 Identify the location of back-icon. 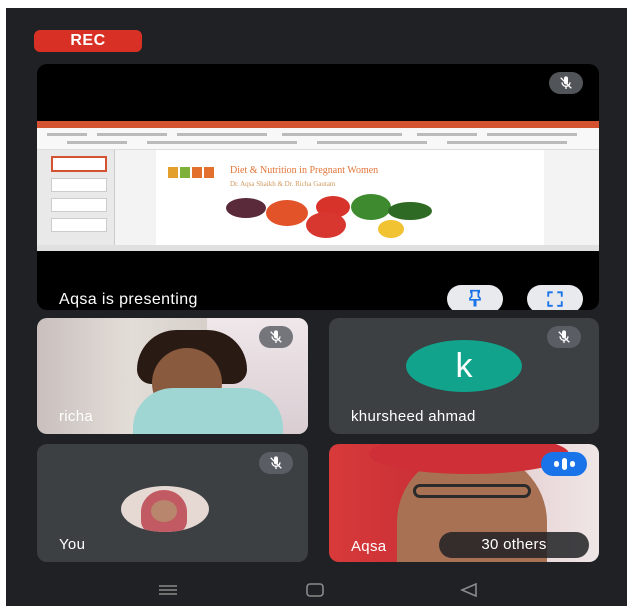
(469, 590).